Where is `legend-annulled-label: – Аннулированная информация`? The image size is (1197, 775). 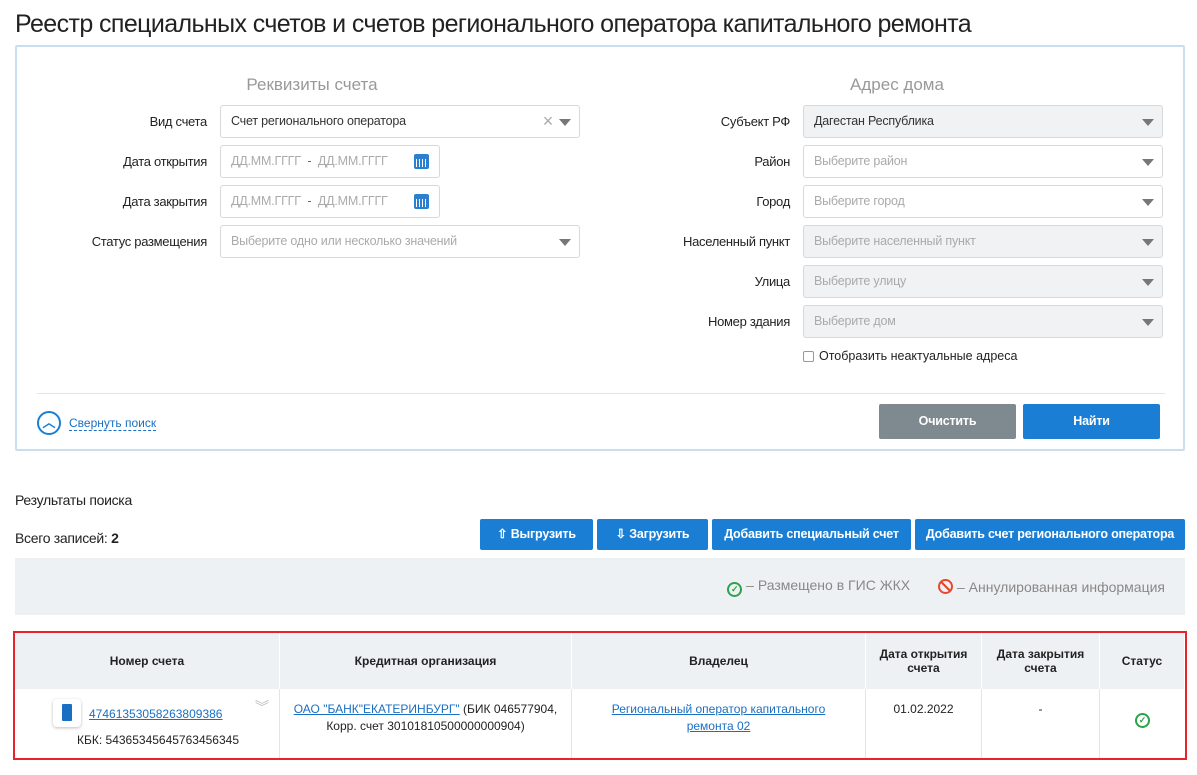 legend-annulled-label: – Аннулированная информация is located at coordinates (1061, 586).